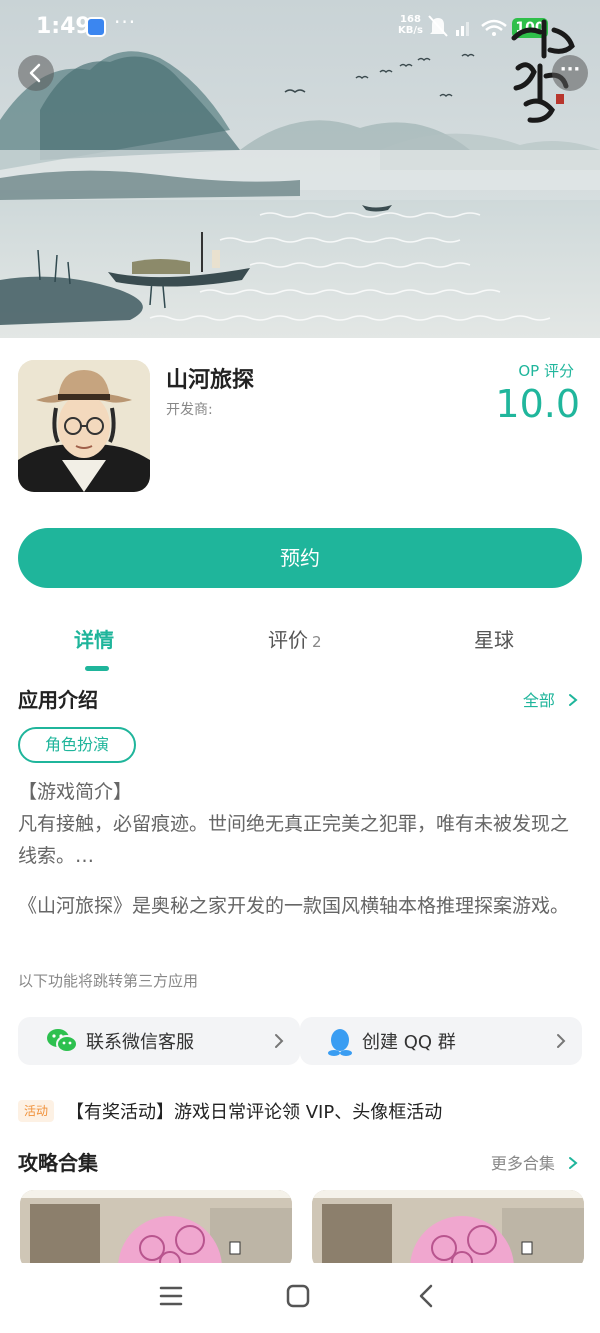  What do you see at coordinates (570, 69) in the screenshot?
I see `more-horizontal-icon: ···` at bounding box center [570, 69].